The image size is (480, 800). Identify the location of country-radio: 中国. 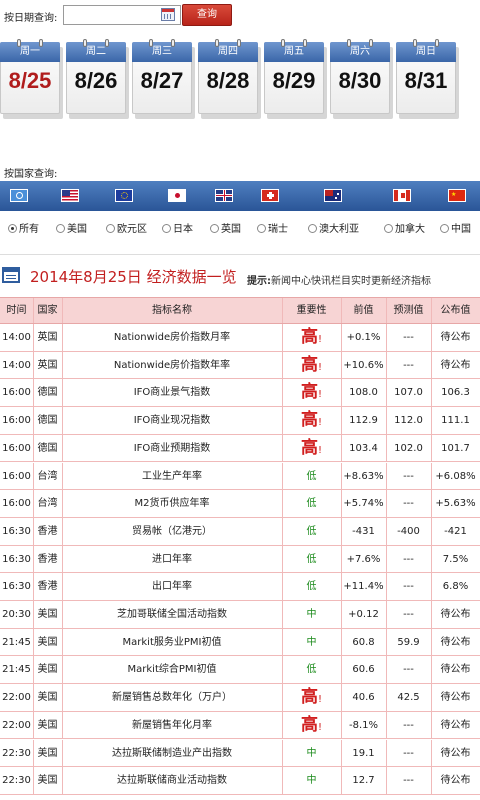
(455, 230).